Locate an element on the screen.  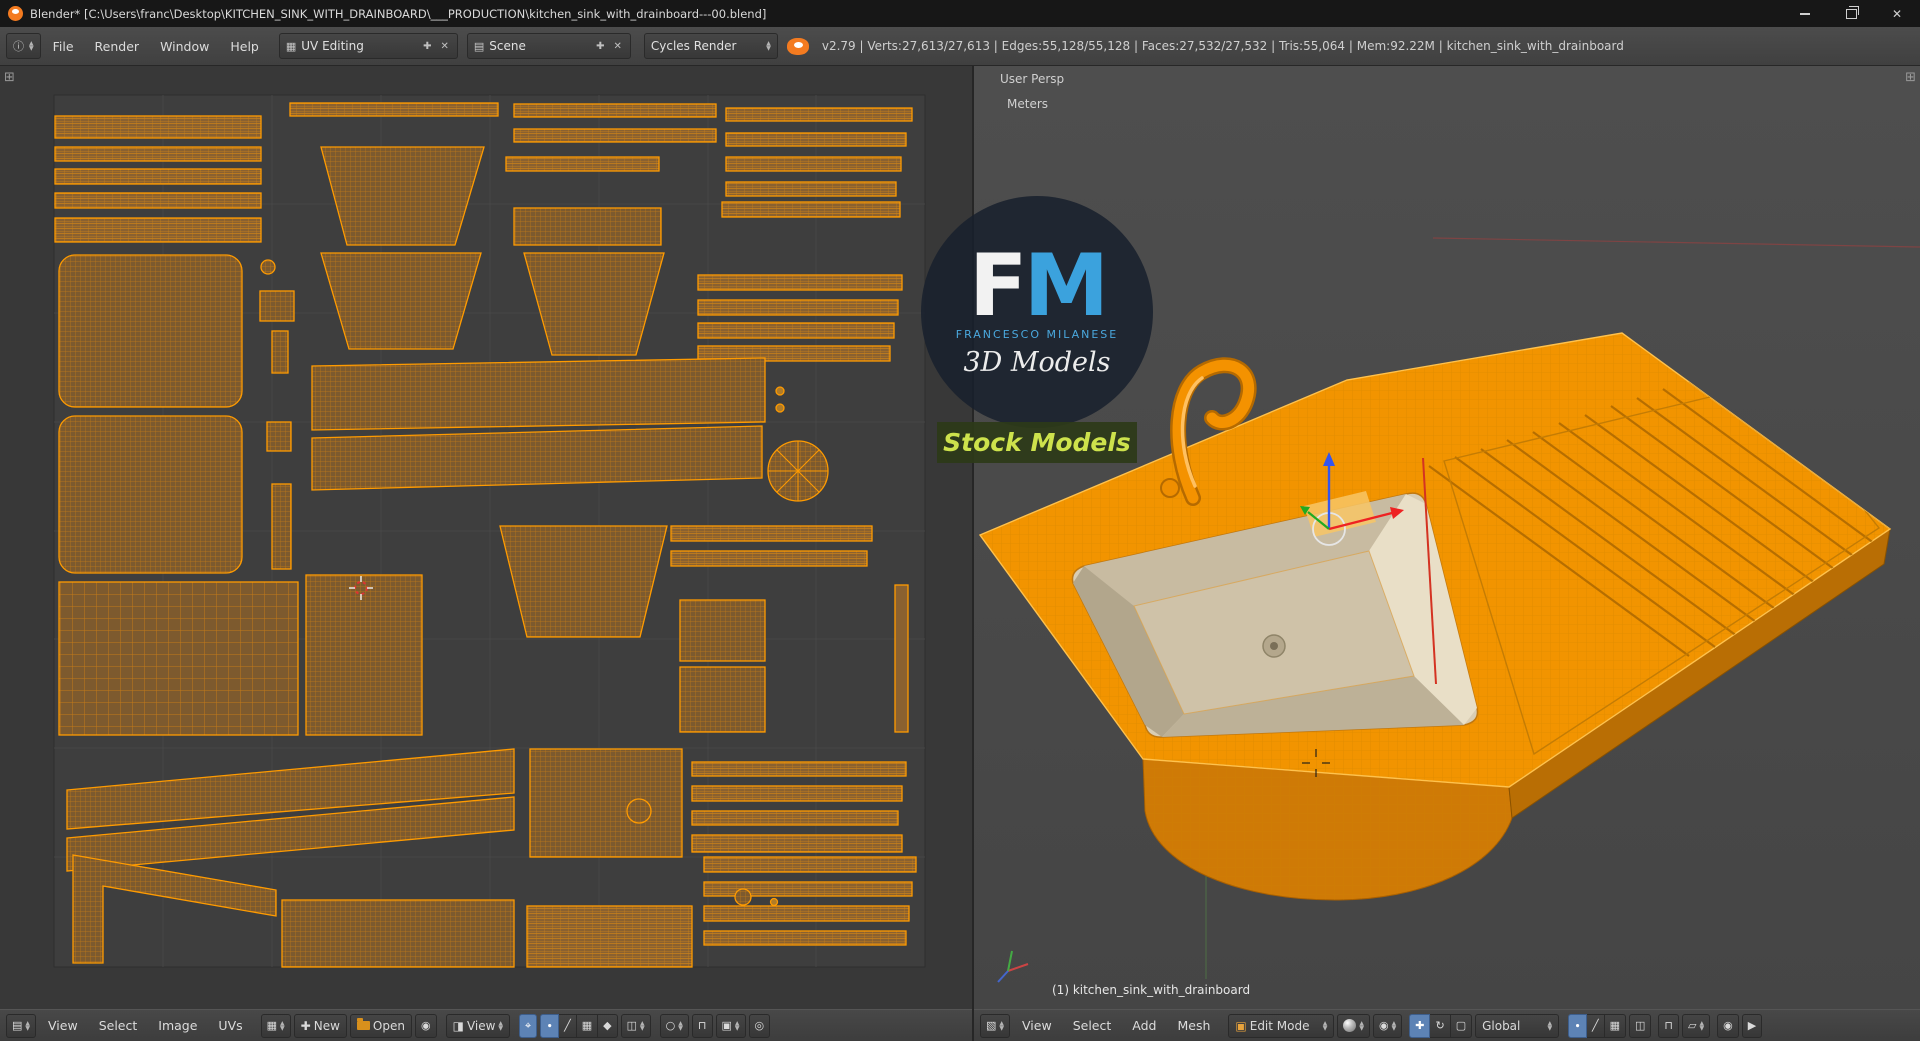
render-engine-selector: Cycles Render ▲ ▼ is located at coordinates (710, 46).